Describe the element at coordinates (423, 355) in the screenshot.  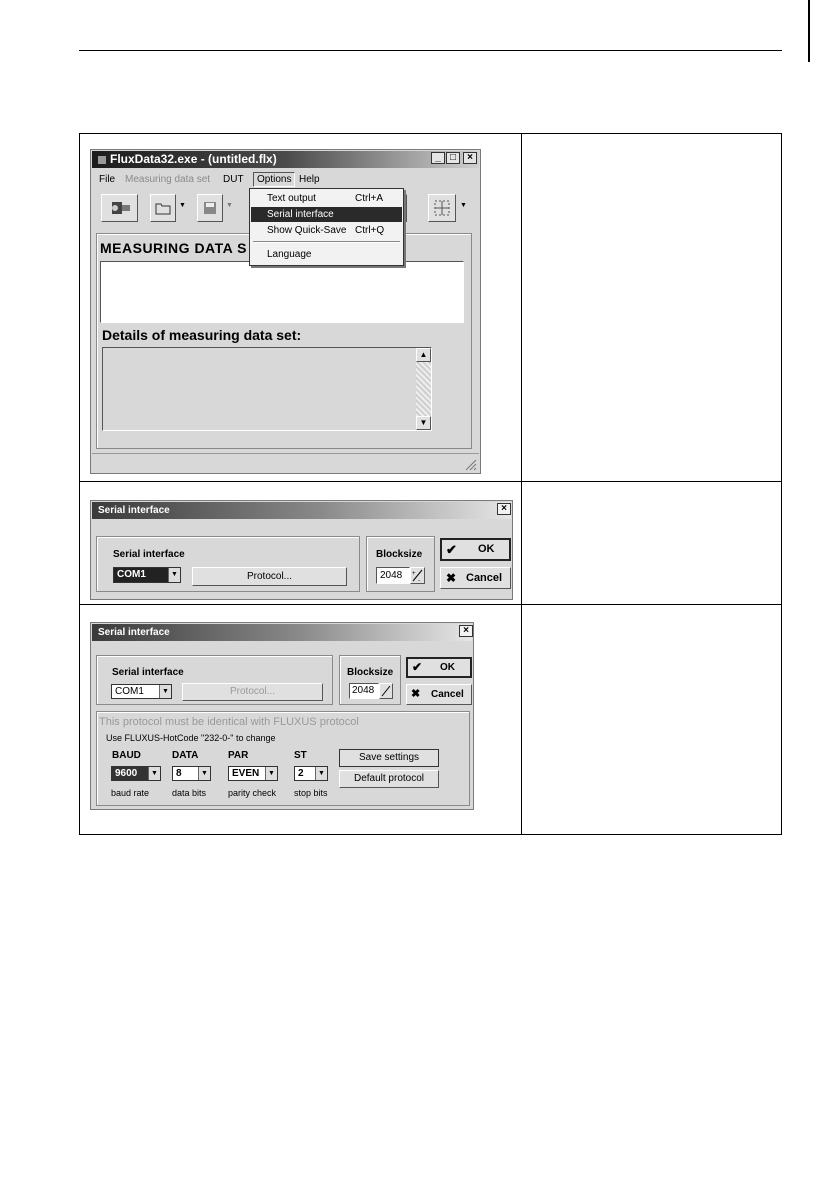
I see `scroll-up-icon: ▲` at that location.